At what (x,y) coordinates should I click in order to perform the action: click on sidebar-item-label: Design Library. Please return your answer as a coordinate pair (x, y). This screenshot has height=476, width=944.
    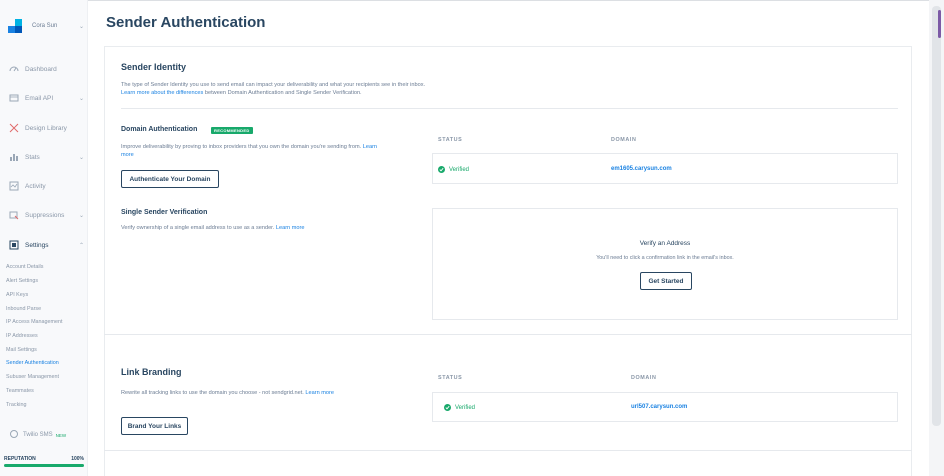
    Looking at the image, I should click on (46, 128).